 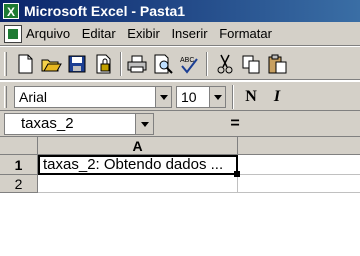 I want to click on menu-arquivo: Arquivo, so click(x=48, y=34).